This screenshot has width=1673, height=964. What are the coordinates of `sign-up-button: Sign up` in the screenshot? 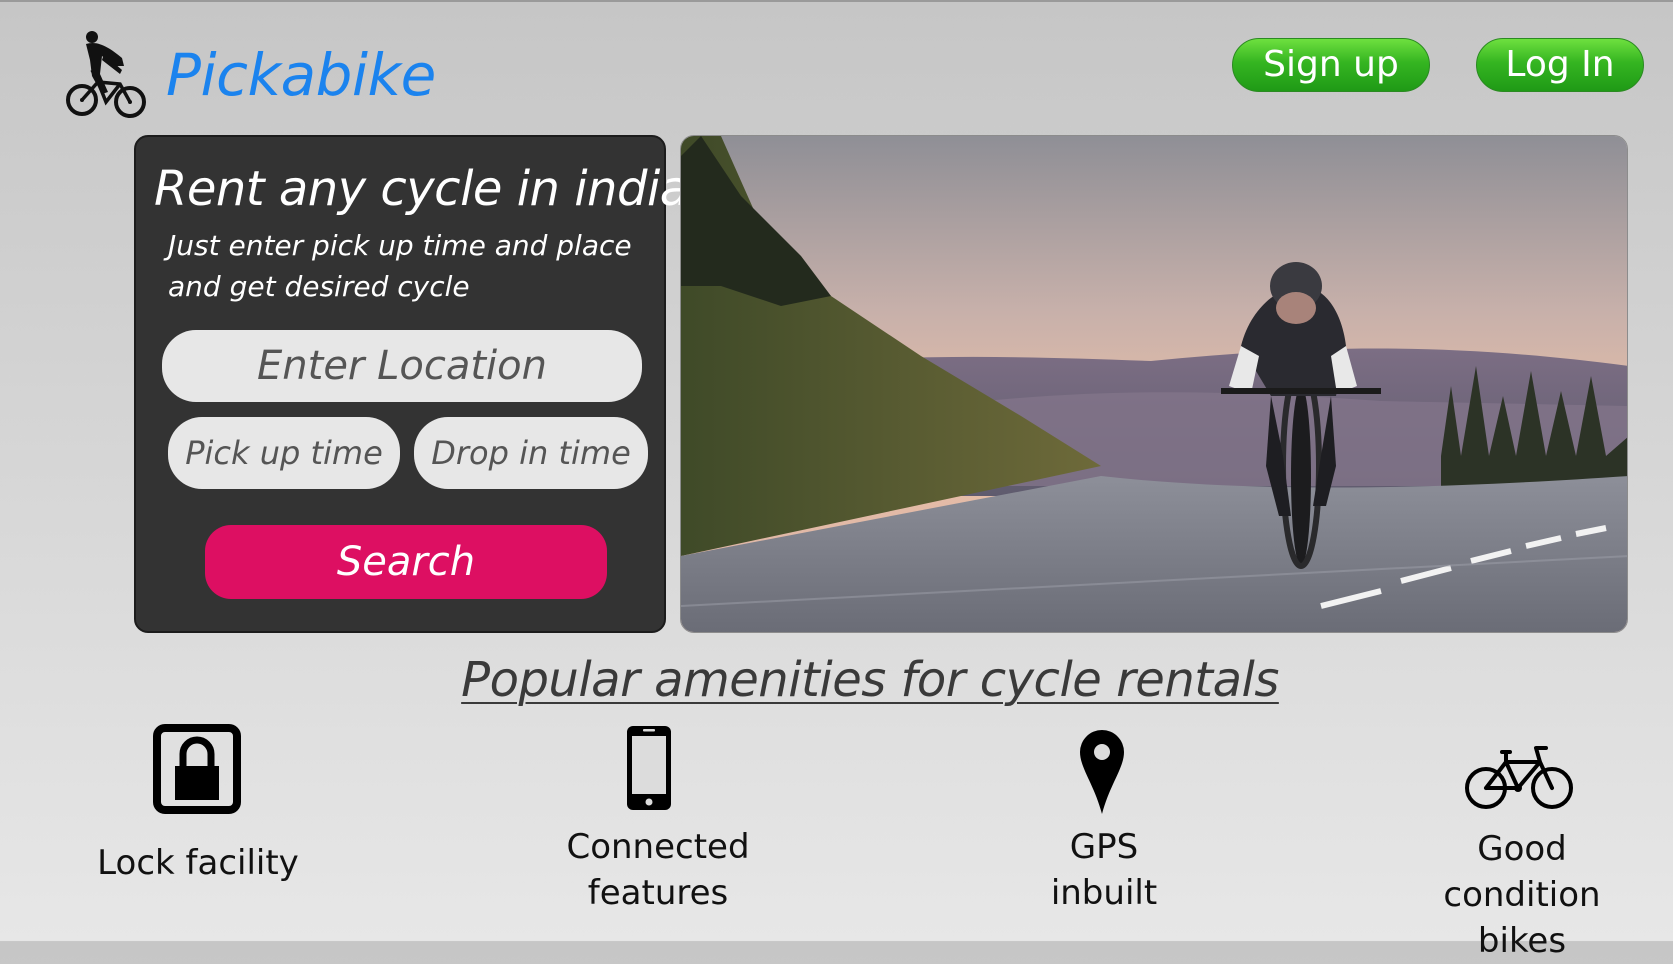 It's located at (1331, 65).